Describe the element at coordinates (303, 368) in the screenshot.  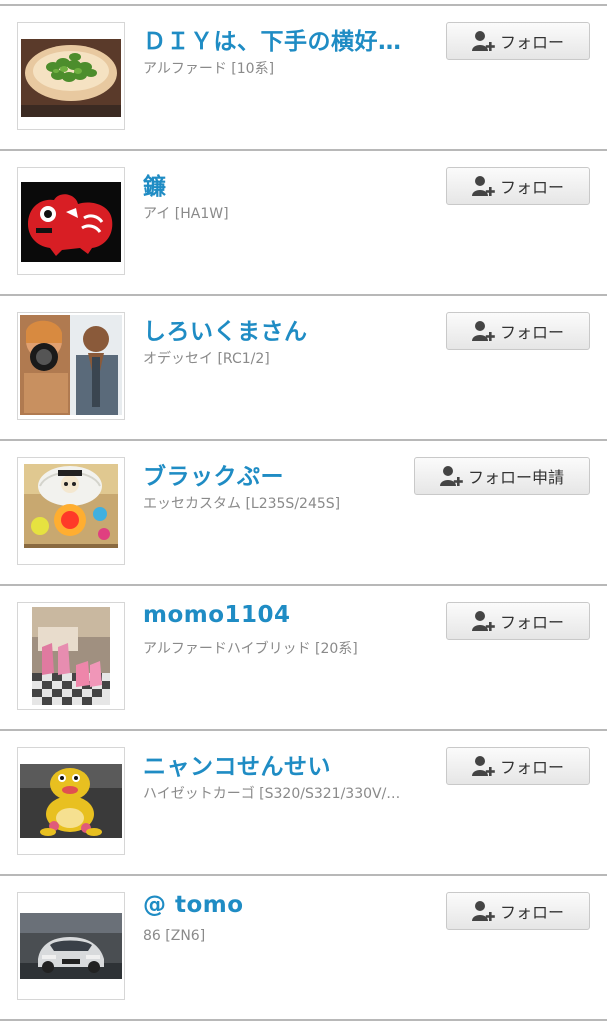
I see `list-item: しろいくまさん オデッセイ [RC1/2] フォロー` at that location.